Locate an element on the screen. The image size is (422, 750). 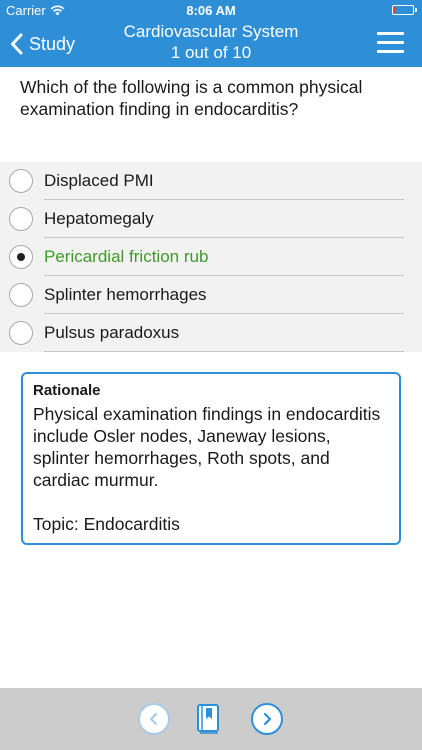
answer-option: Splinter hemorrhages is located at coordinates (211, 295).